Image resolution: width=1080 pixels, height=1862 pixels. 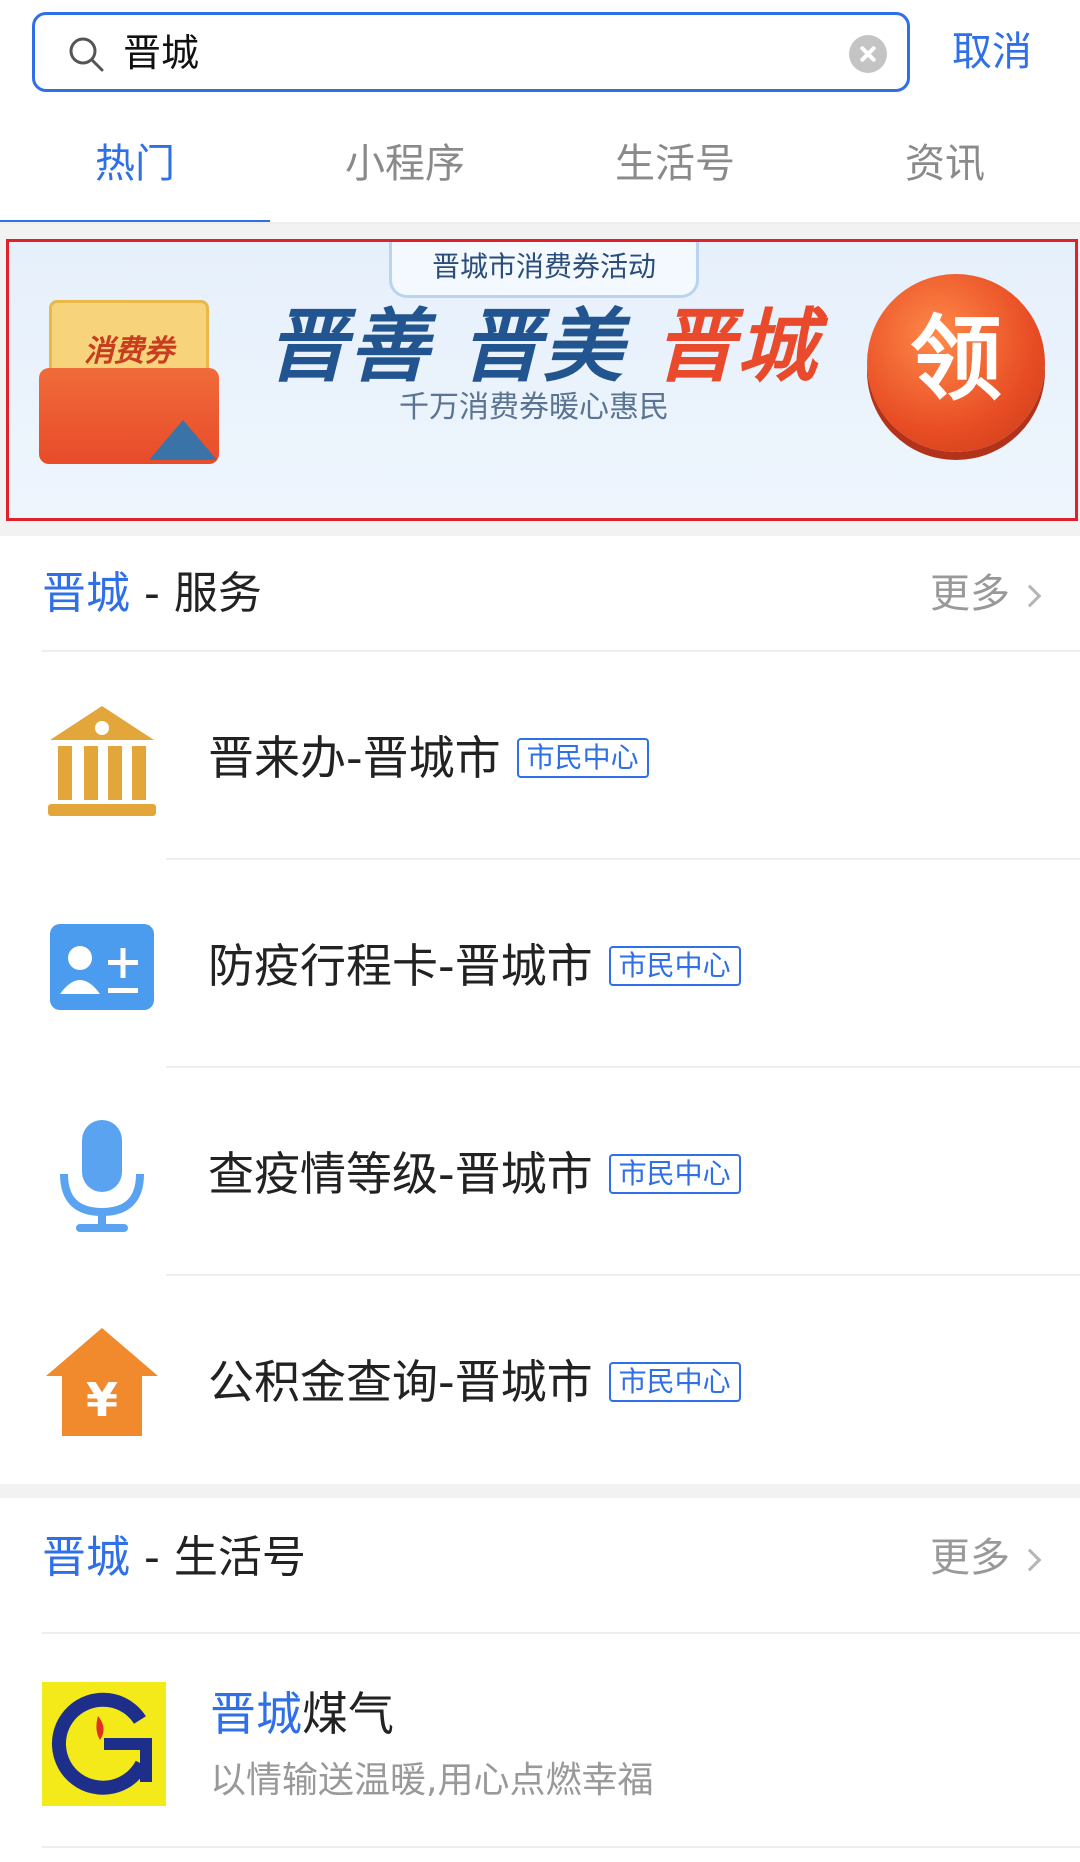 What do you see at coordinates (183, 440) in the screenshot?
I see `mountain-decoration` at bounding box center [183, 440].